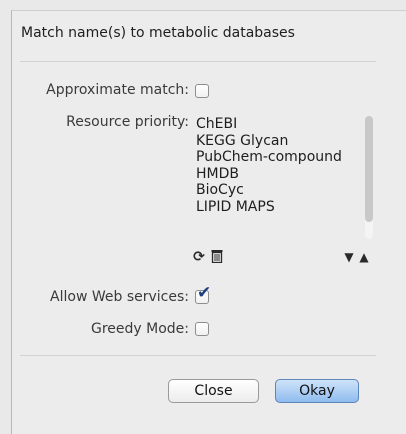 The height and width of the screenshot is (434, 406). Describe the element at coordinates (349, 257) in the screenshot. I see `move-down-icon: ▼` at that location.